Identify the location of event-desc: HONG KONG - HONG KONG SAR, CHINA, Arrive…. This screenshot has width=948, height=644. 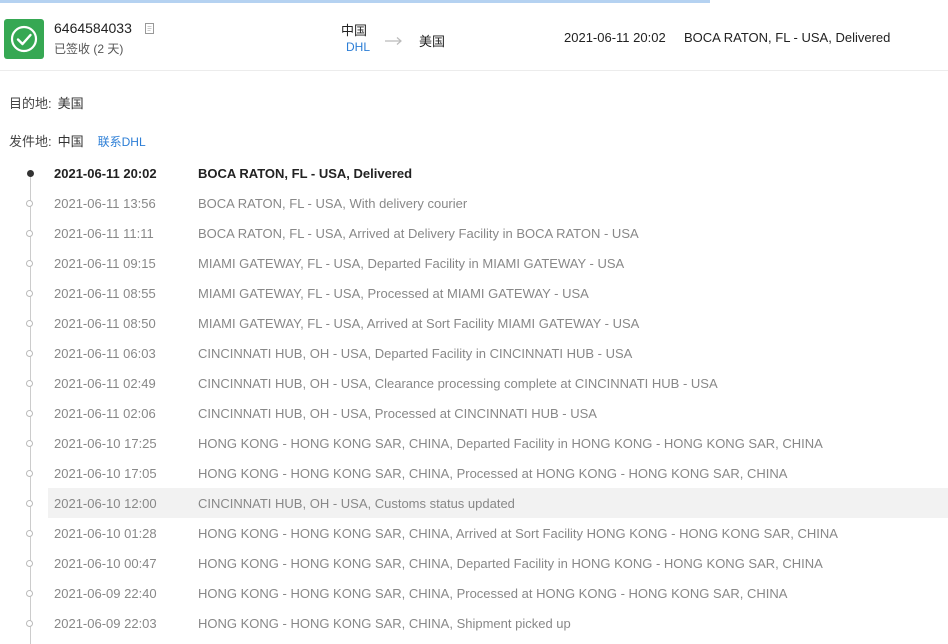
(518, 533).